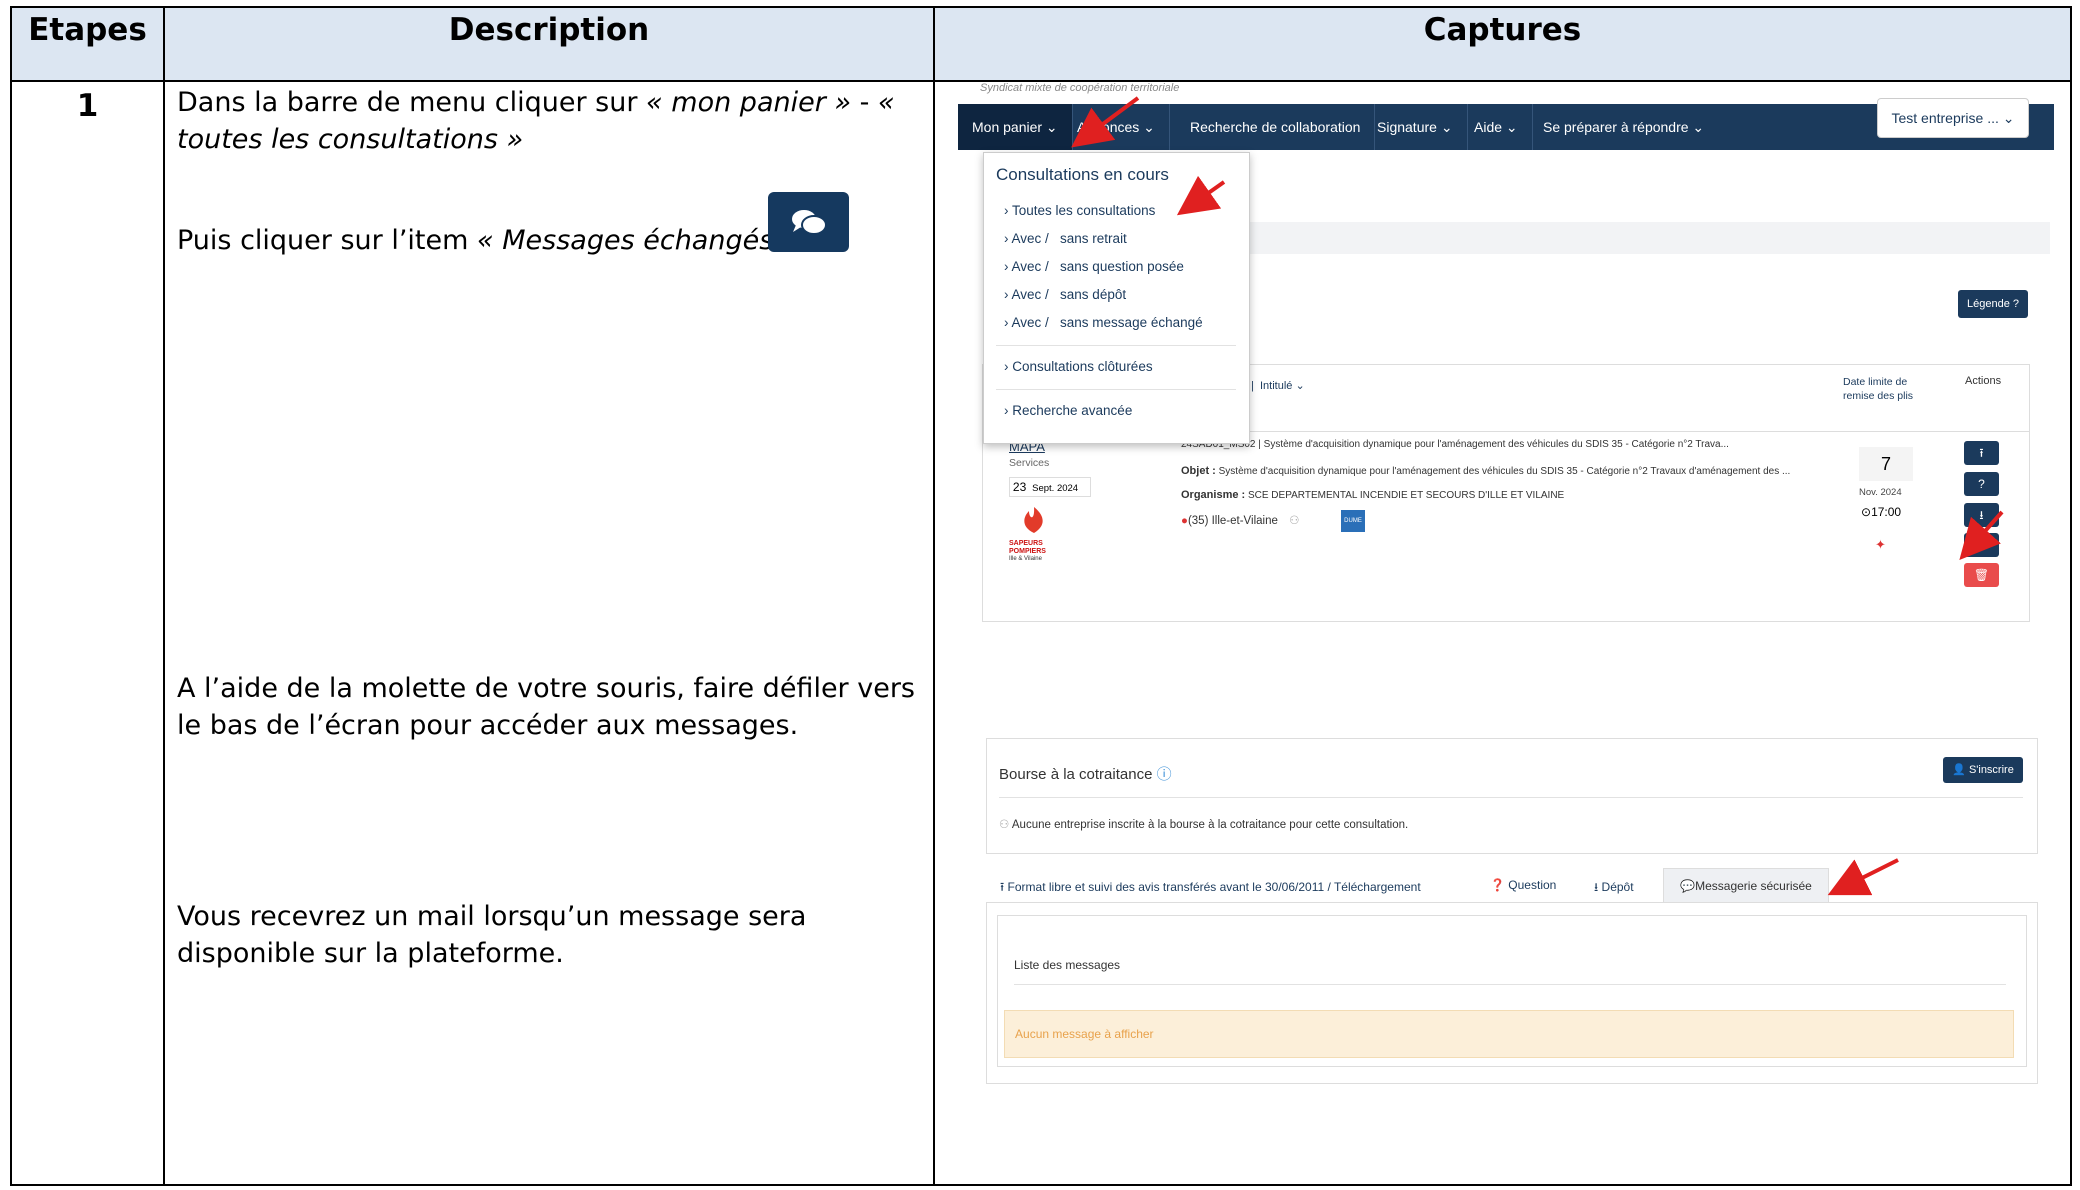 Image resolution: width=2080 pixels, height=1190 pixels. What do you see at coordinates (1105, 122) in the screenshot?
I see `arrow-mon-panier` at bounding box center [1105, 122].